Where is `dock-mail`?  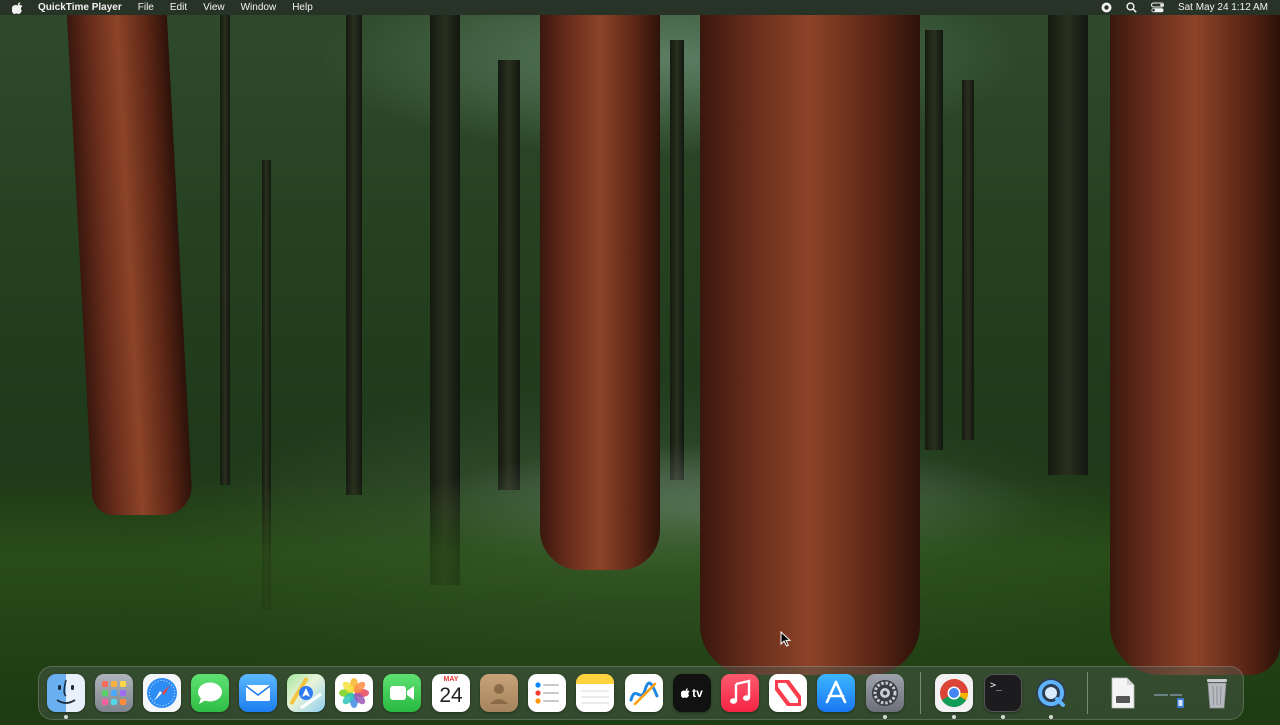 dock-mail is located at coordinates (258, 693).